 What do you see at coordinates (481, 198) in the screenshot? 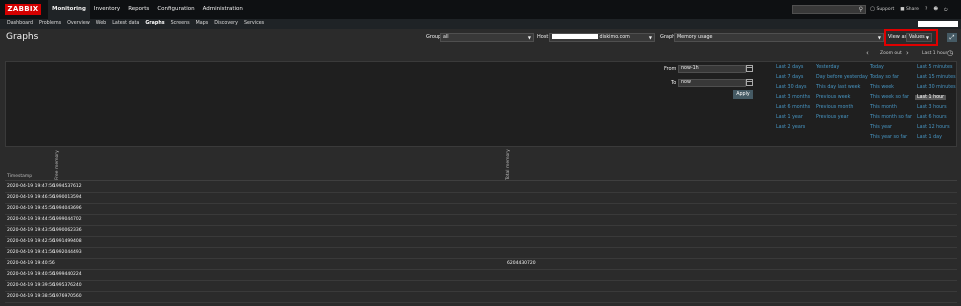
I see `table-row: 2020-04-19 19:46:56 1990013594` at bounding box center [481, 198].